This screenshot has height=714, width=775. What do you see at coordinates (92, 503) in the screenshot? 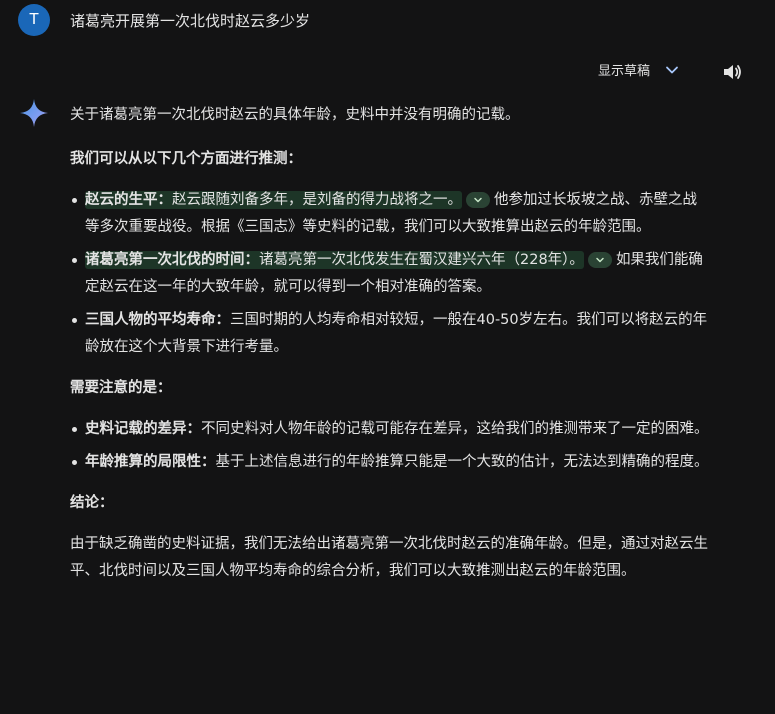
I see `section-heading-conclusion: 结论：` at bounding box center [92, 503].